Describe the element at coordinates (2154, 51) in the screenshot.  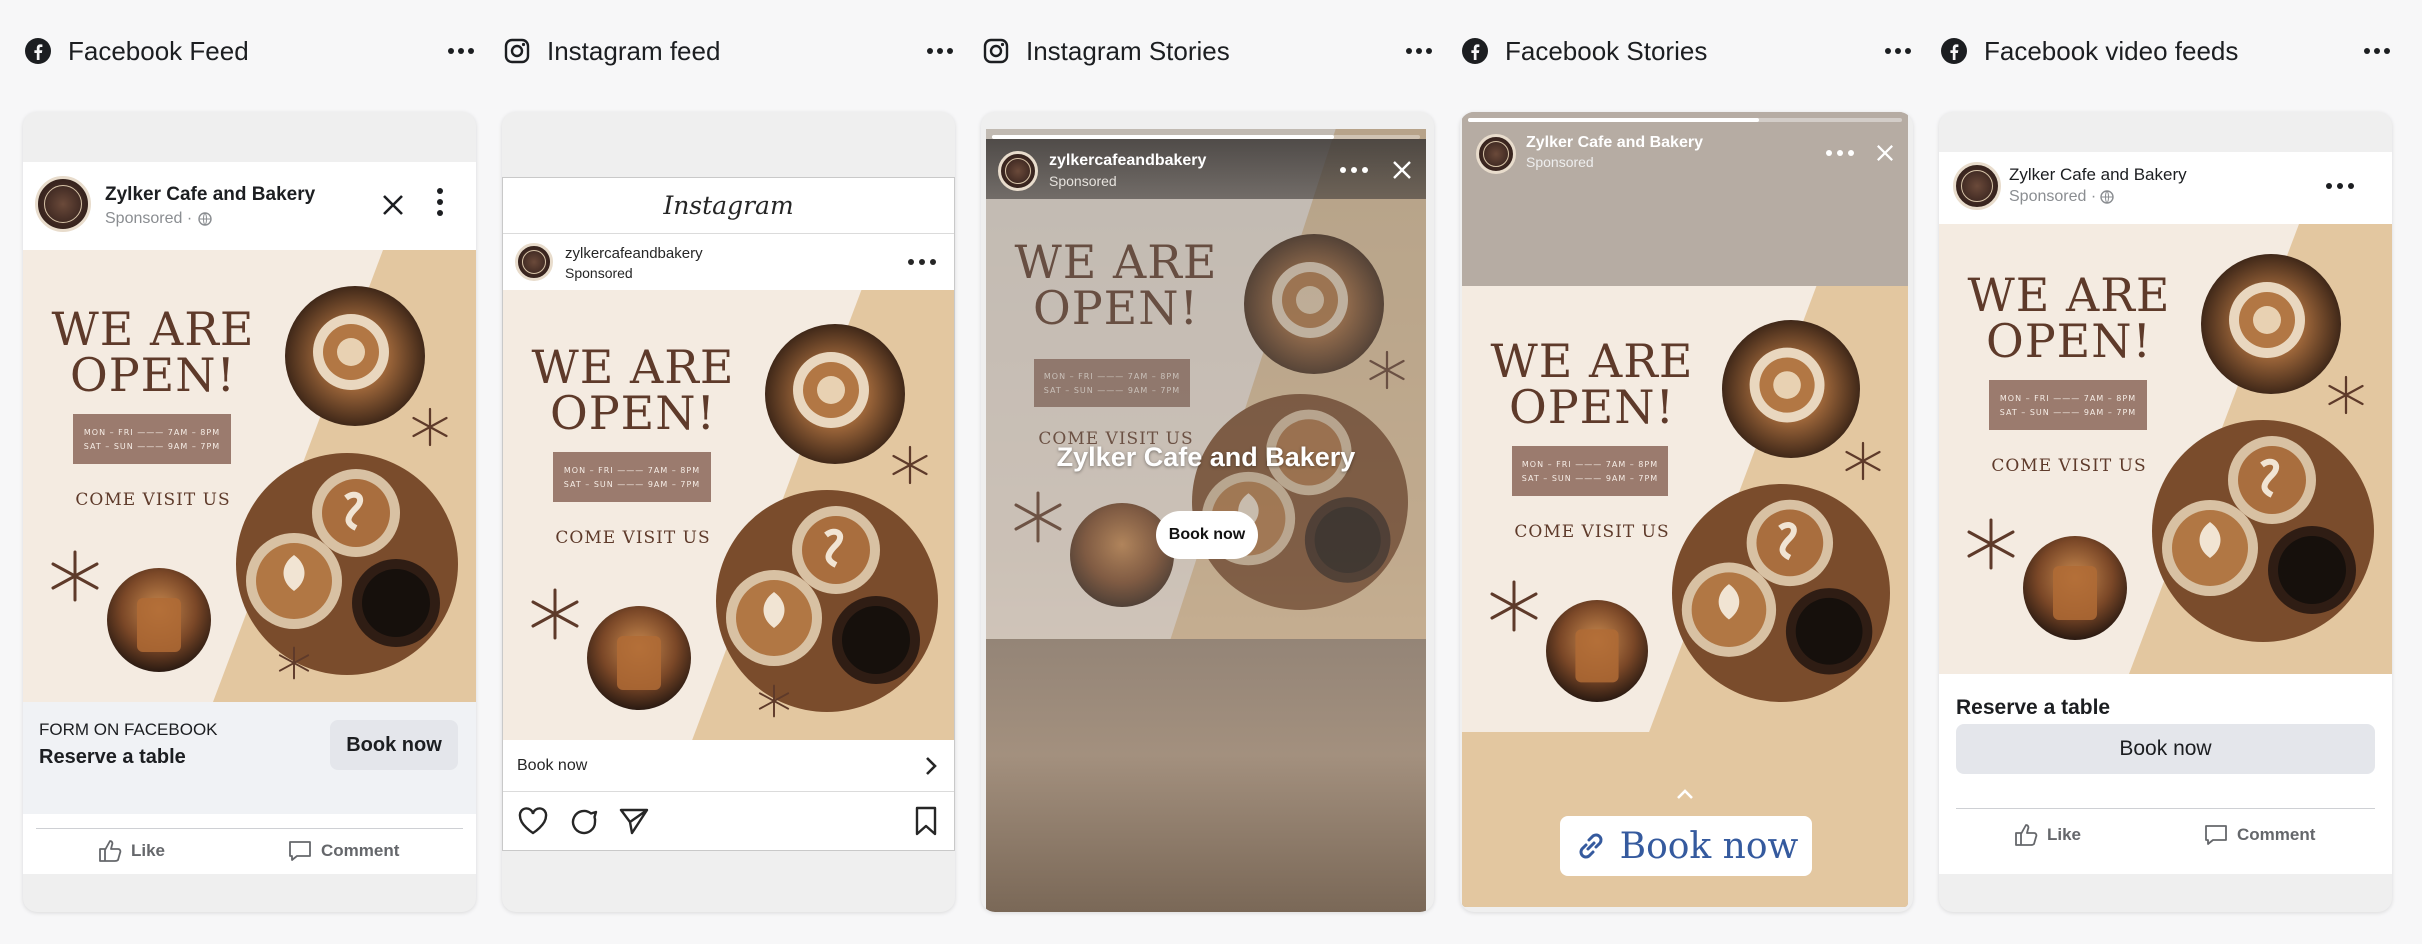
I see `column-header: Facebook video feeds` at that location.